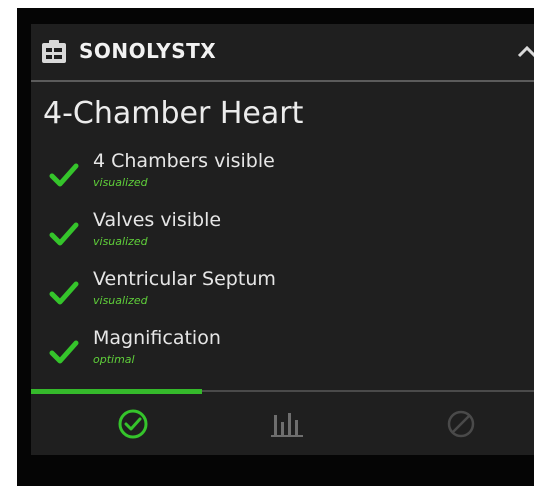 Image resolution: width=534 pixels, height=486 pixels. What do you see at coordinates (184, 161) in the screenshot?
I see `check-label: 4 Chambers visible` at bounding box center [184, 161].